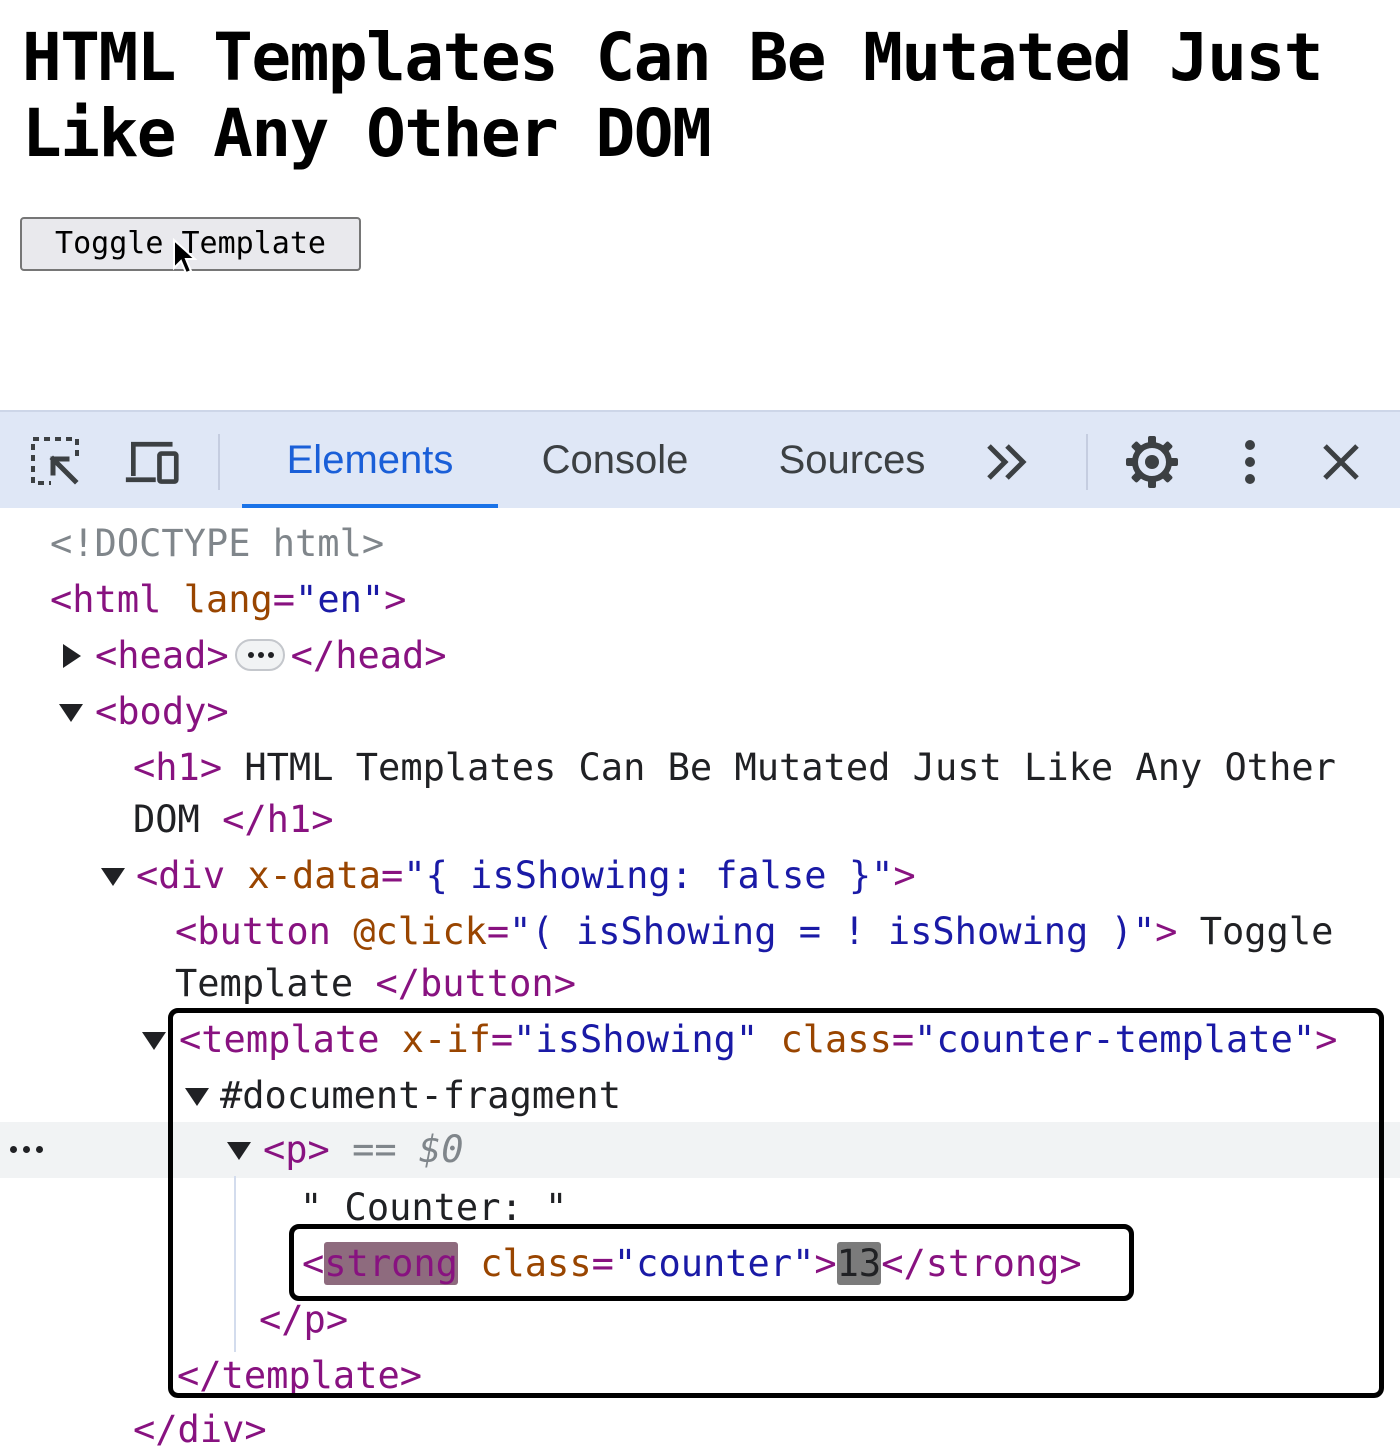 The image size is (1400, 1446). What do you see at coordinates (370, 460) in the screenshot?
I see `tab-elements: Elements` at bounding box center [370, 460].